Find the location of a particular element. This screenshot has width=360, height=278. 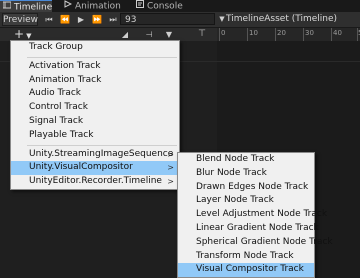

menu-item-activation-track: Activation Track is located at coordinates (95, 67).